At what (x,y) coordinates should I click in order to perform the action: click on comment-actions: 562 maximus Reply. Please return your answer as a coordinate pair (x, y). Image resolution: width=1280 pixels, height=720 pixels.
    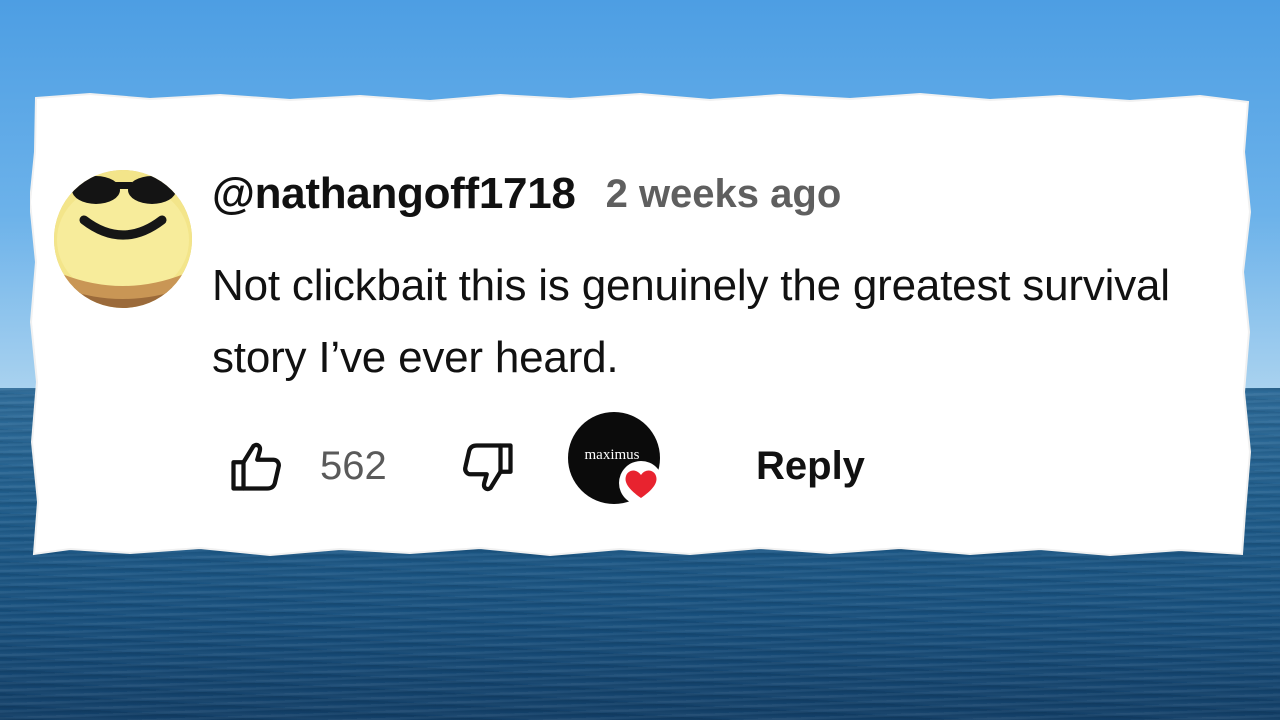
    Looking at the image, I should click on (576, 458).